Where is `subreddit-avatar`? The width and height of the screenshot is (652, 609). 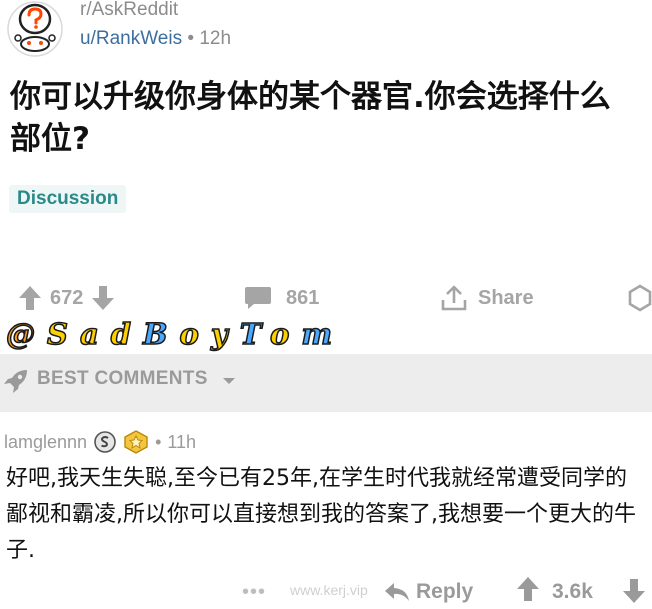 subreddit-avatar is located at coordinates (35, 29).